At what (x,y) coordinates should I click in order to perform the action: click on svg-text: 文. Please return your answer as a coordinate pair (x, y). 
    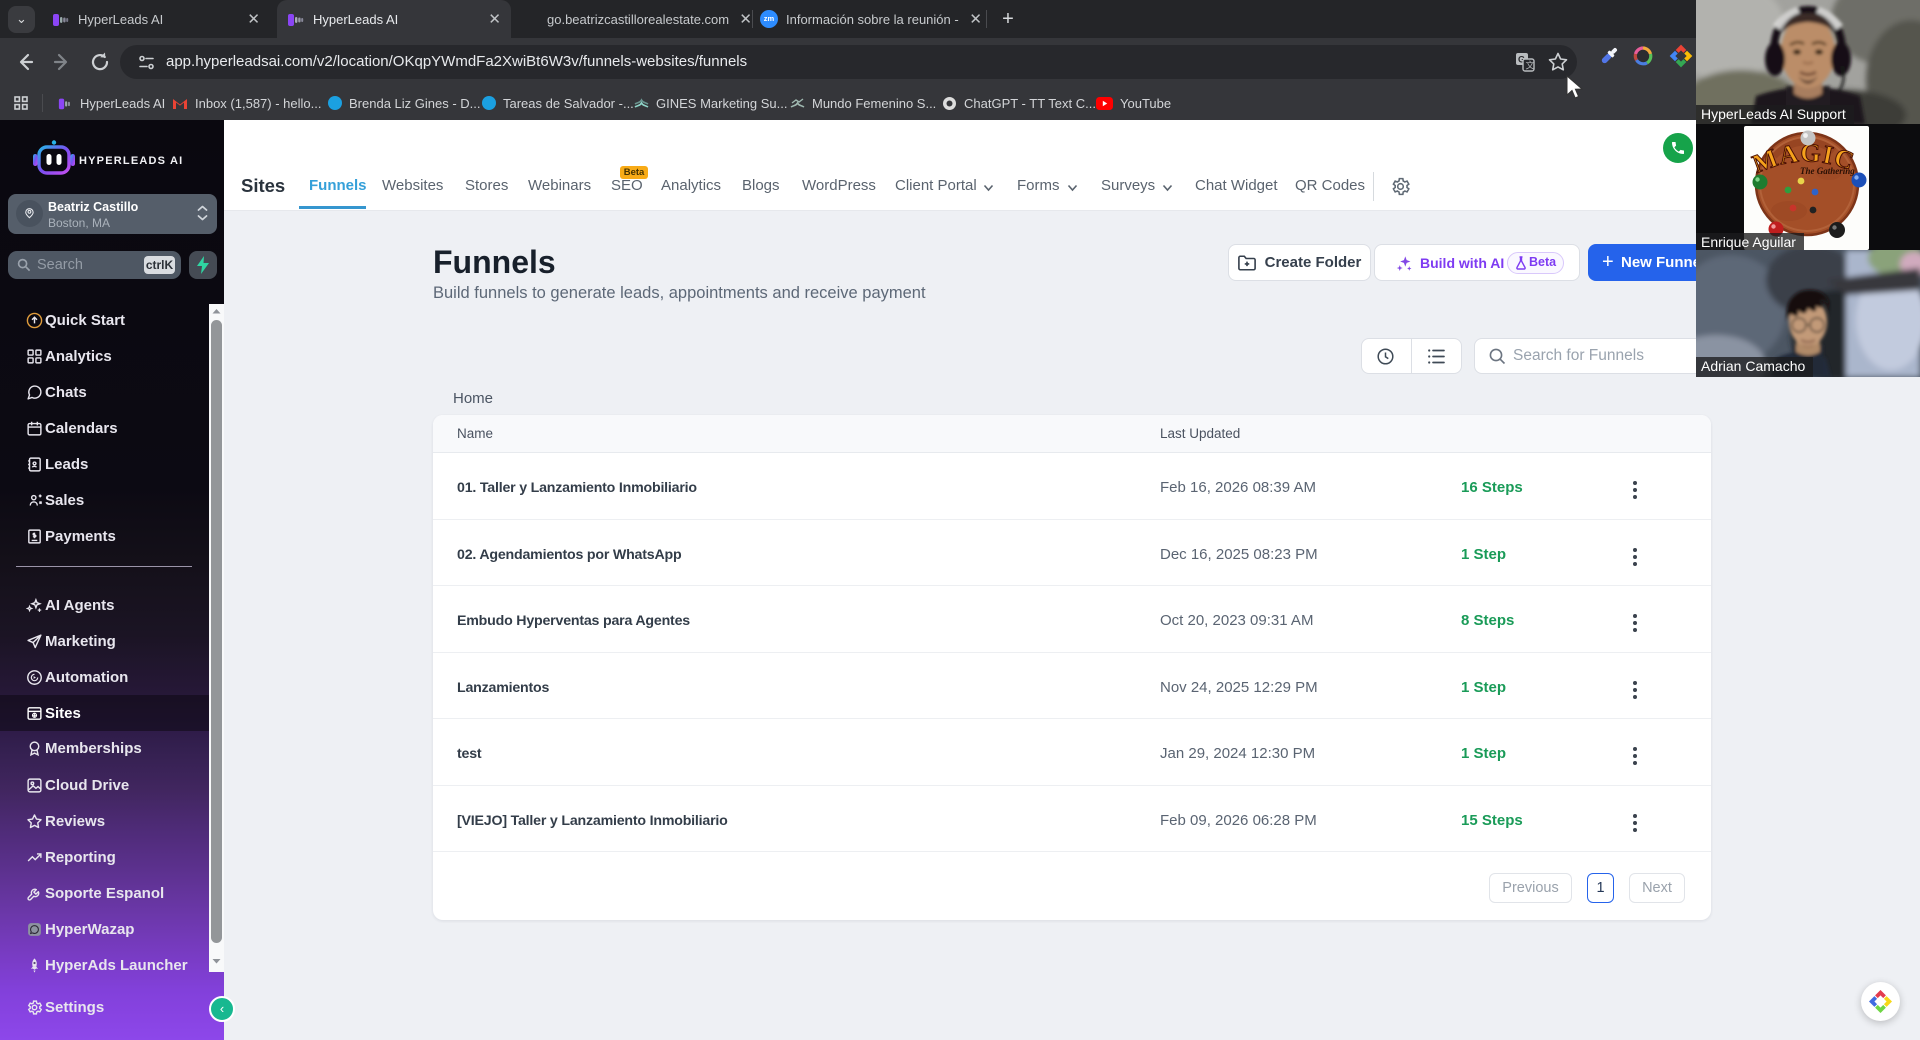
    Looking at the image, I should click on (1530, 65).